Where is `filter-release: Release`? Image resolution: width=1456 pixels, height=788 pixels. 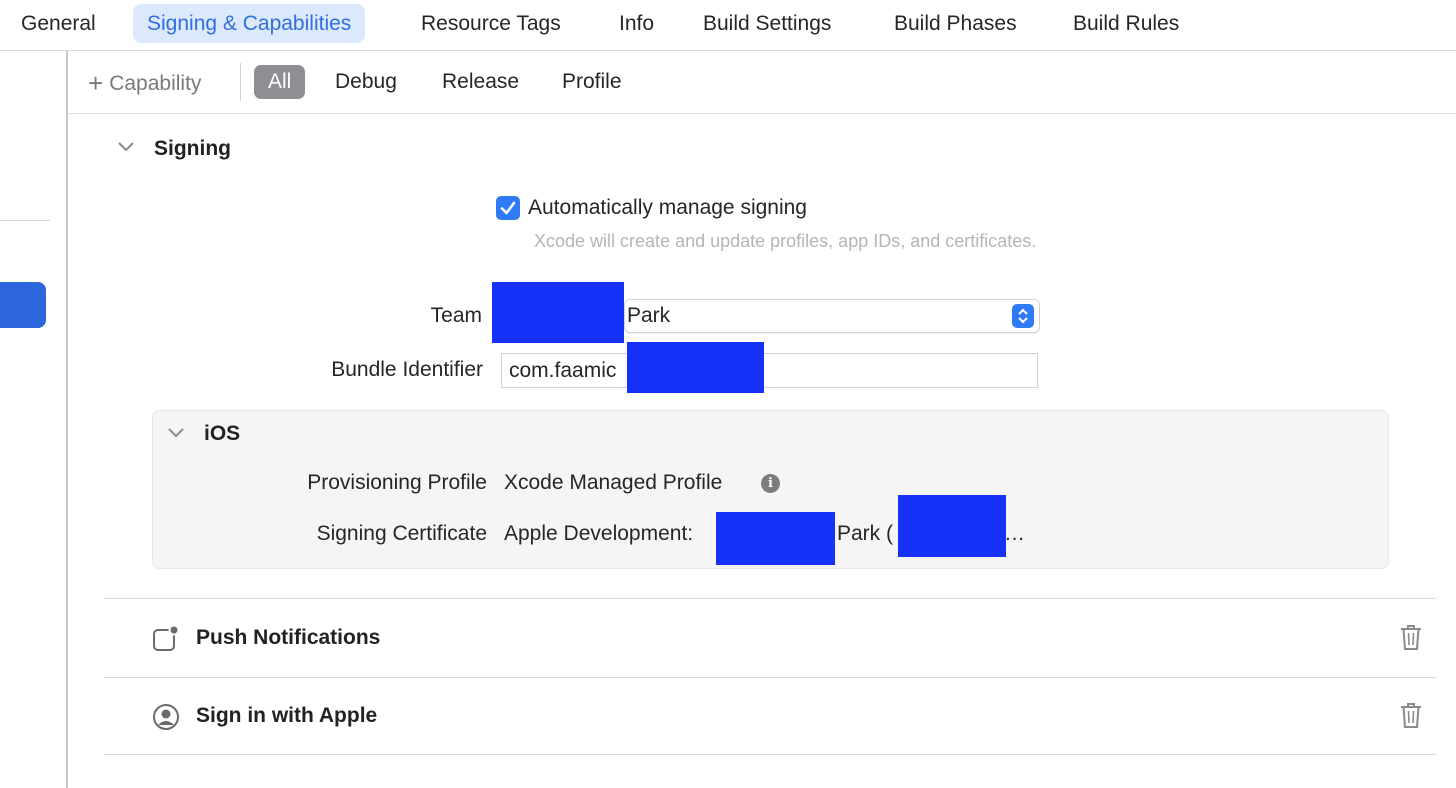 filter-release: Release is located at coordinates (480, 82).